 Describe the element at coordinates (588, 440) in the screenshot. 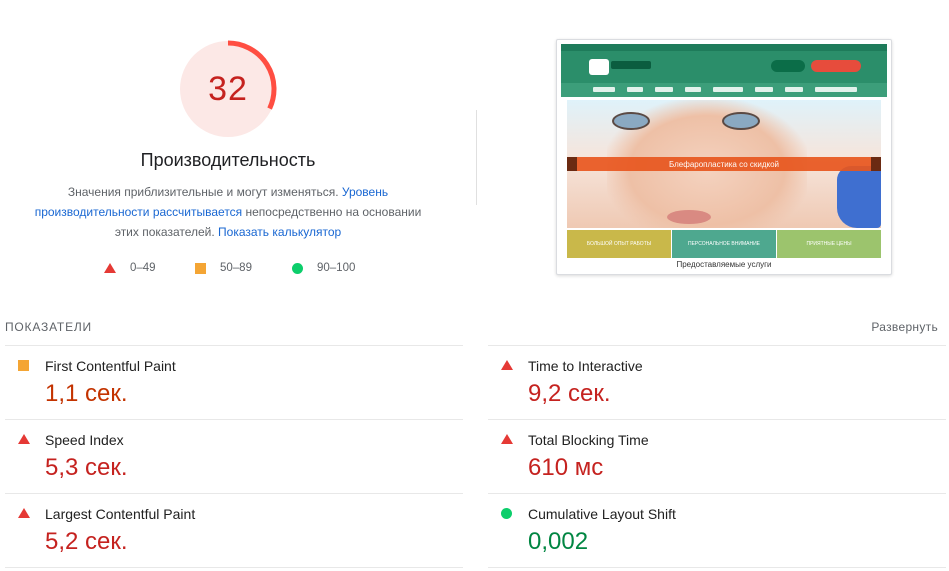

I see `metric-name: Total Blocking Time` at that location.